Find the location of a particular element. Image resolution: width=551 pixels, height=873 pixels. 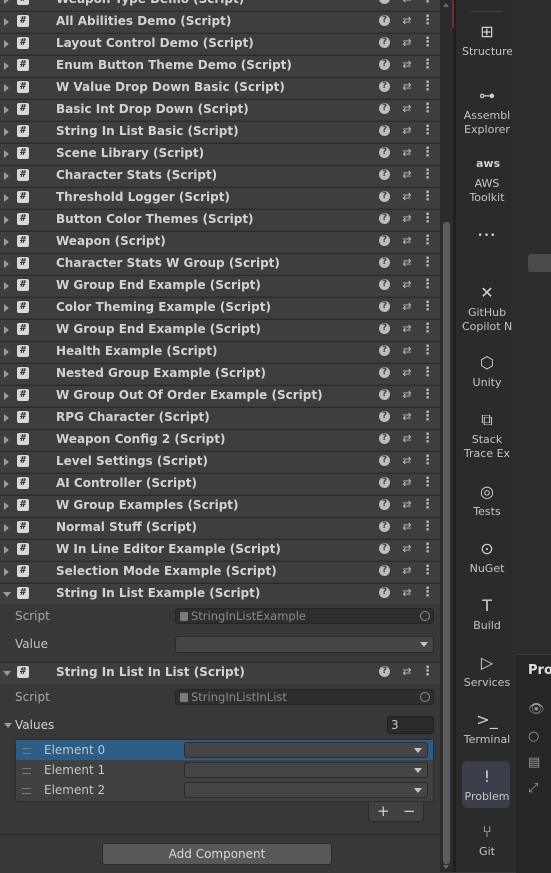

component-header: # W Value Drop Down Basic (Script)? ⇄ ⋮ is located at coordinates (220, 87).